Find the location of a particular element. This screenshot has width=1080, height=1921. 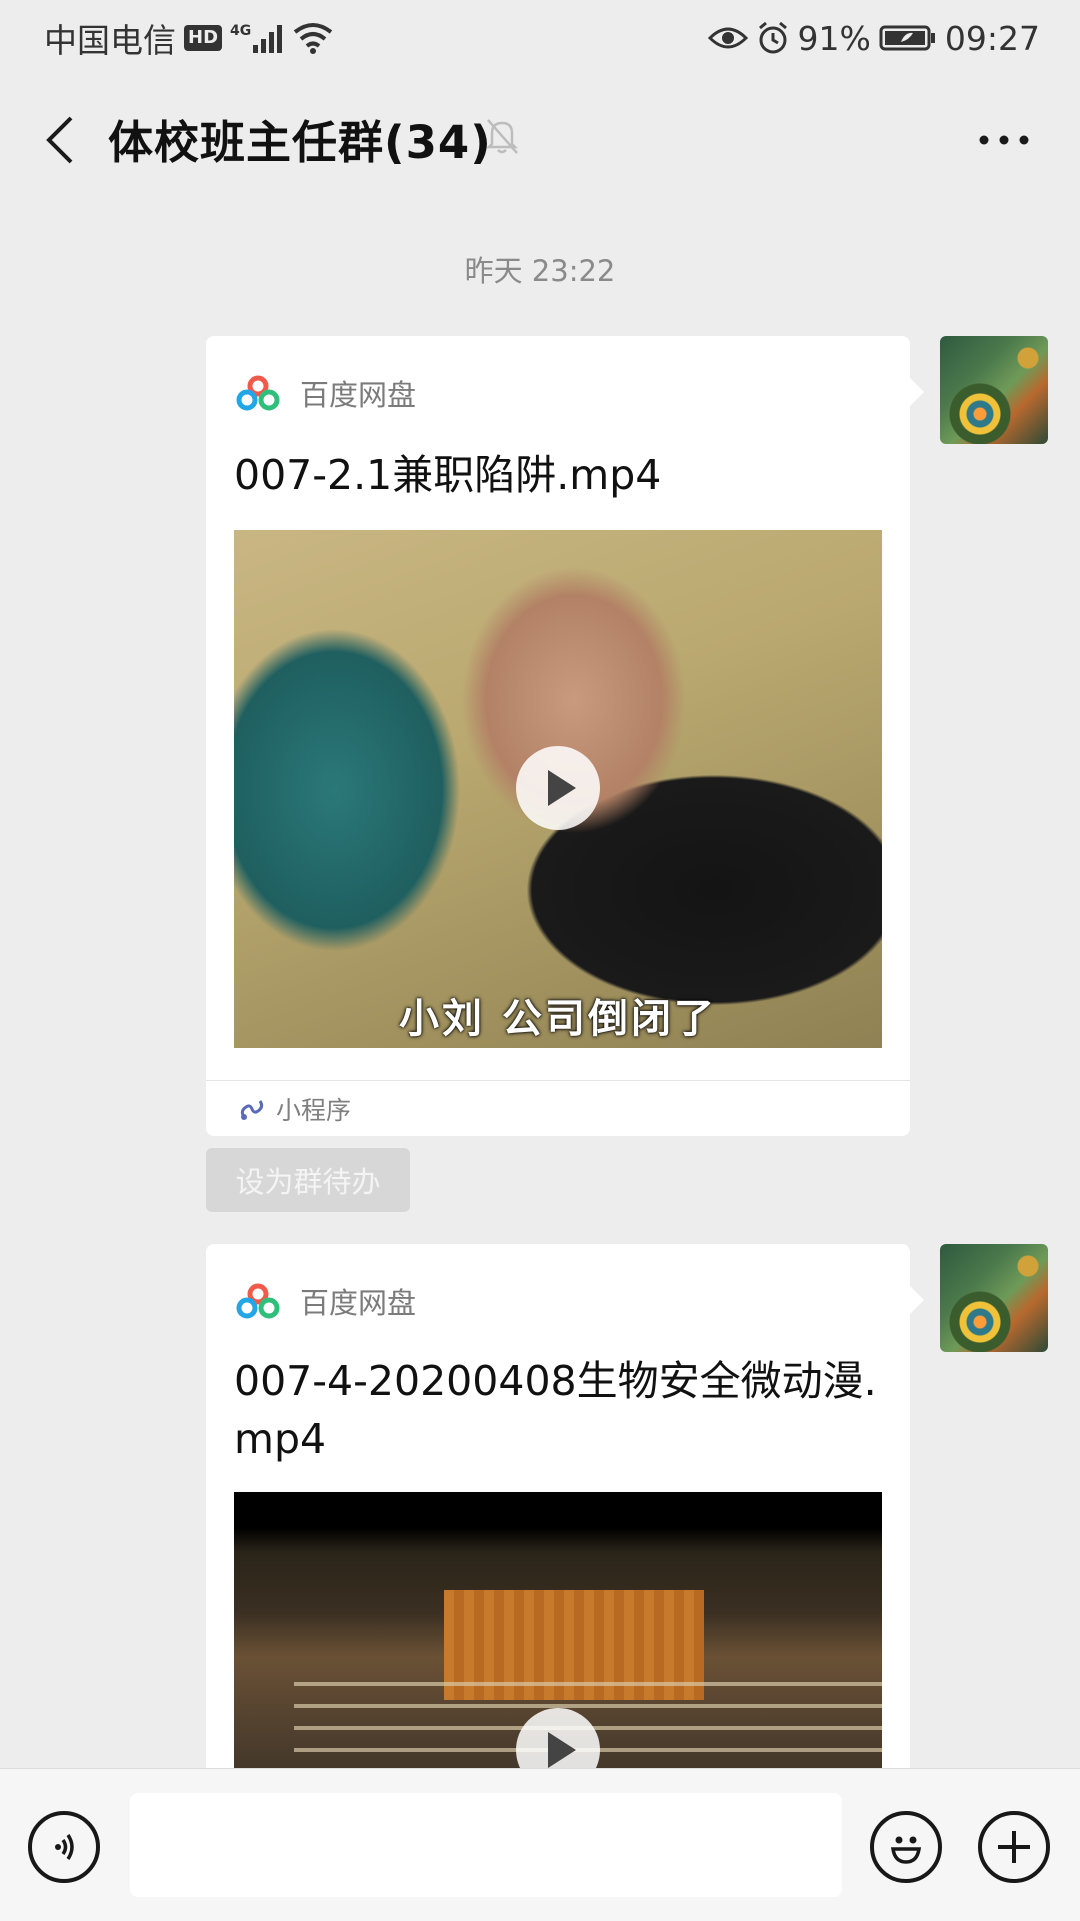

emoji-icon is located at coordinates (906, 1850).